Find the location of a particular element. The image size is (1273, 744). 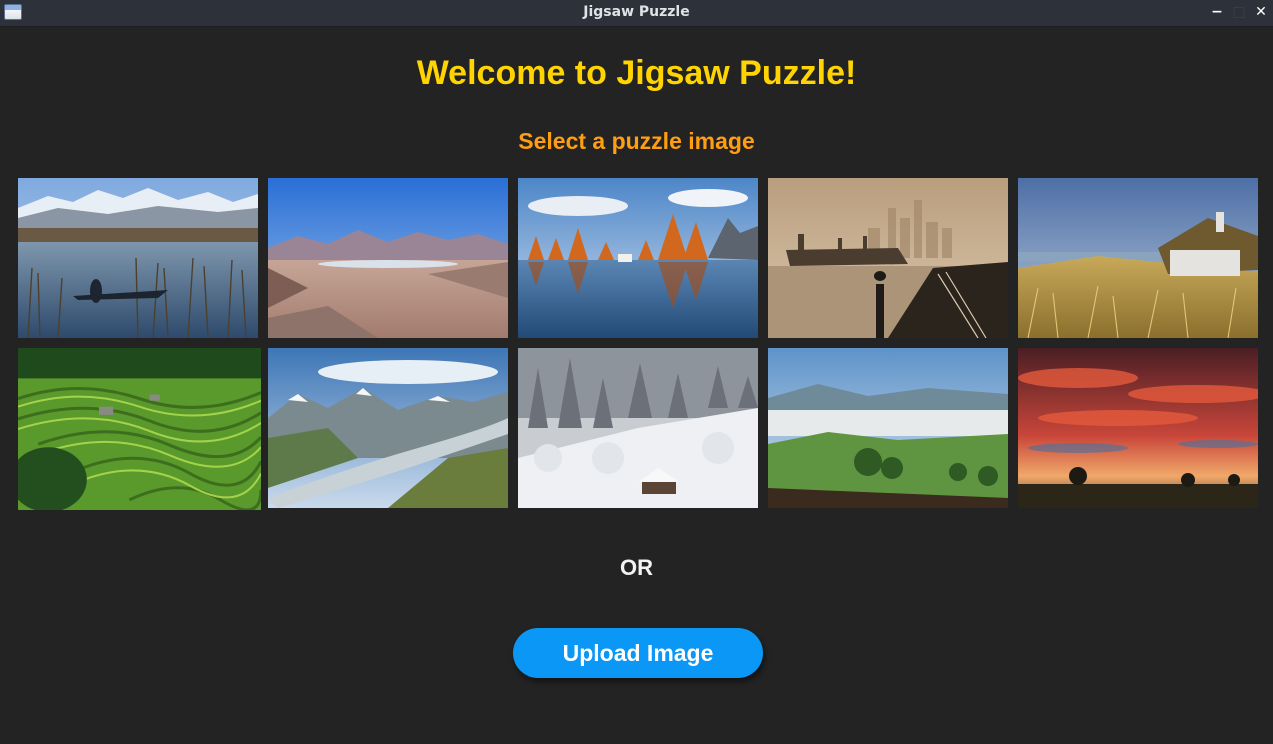

rice-terraces-image is located at coordinates (139, 429).